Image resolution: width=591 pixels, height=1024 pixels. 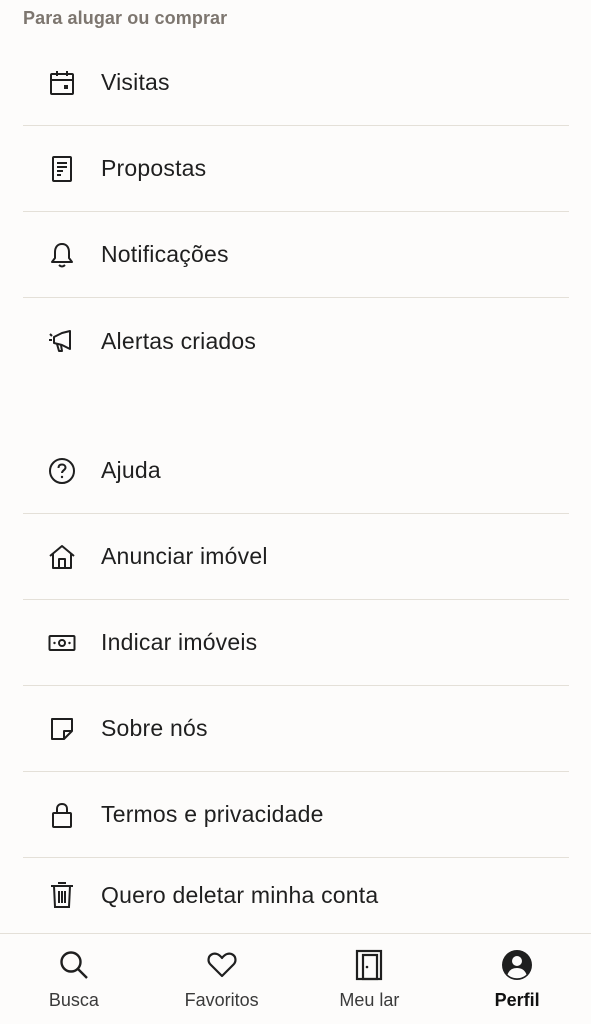 I want to click on question-circle-icon, so click(x=62, y=471).